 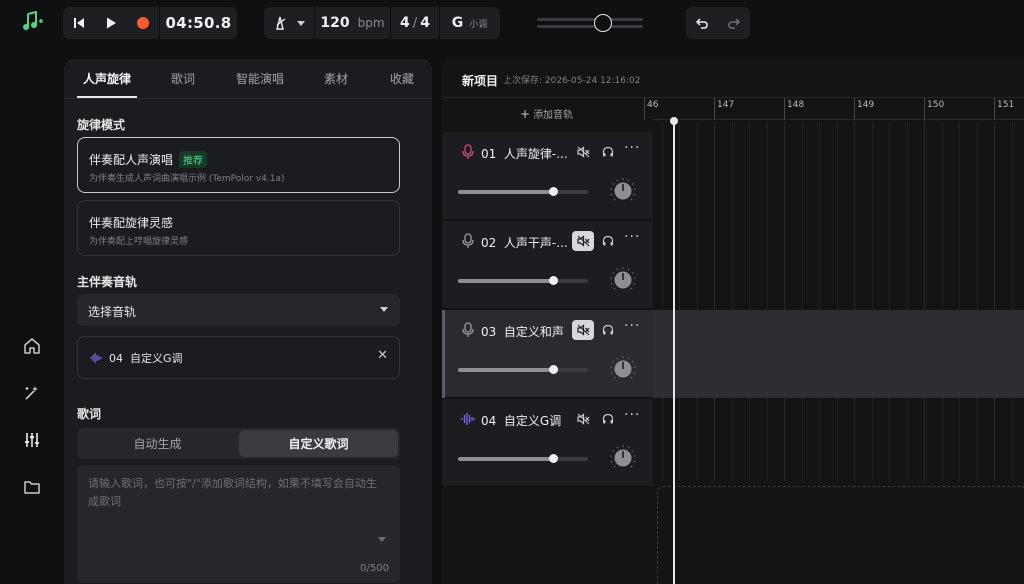 I want to click on time-signature-field: 4 / 4, so click(x=415, y=23).